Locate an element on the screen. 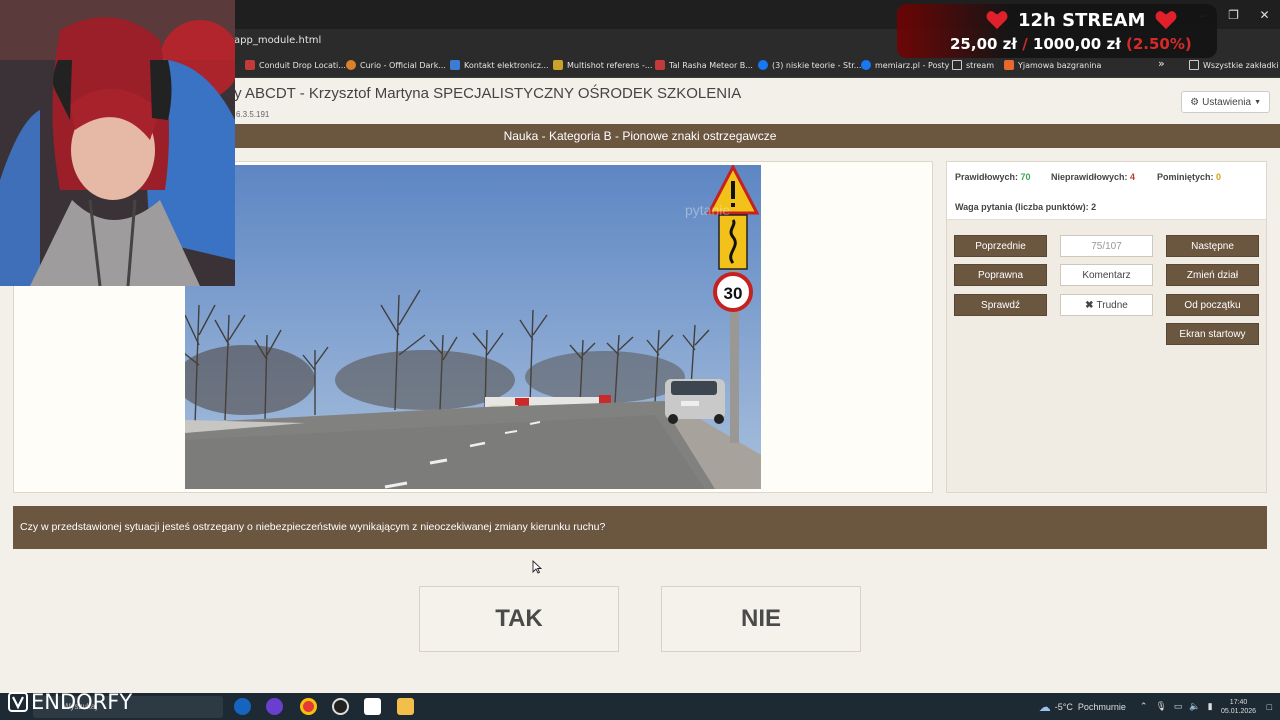  stat-wrong: Nieprawidłowych: 4 is located at coordinates (1093, 177).